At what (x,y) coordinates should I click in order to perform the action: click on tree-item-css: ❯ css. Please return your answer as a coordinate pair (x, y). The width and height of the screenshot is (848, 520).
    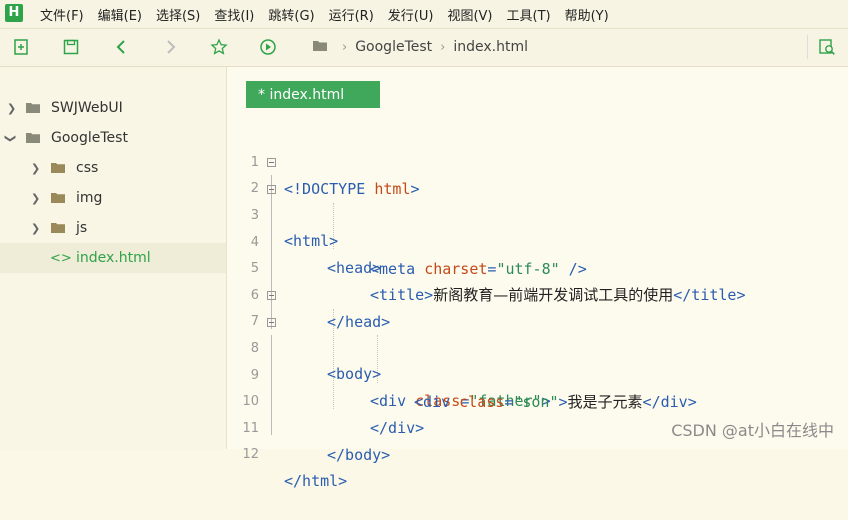
    Looking at the image, I should click on (113, 168).